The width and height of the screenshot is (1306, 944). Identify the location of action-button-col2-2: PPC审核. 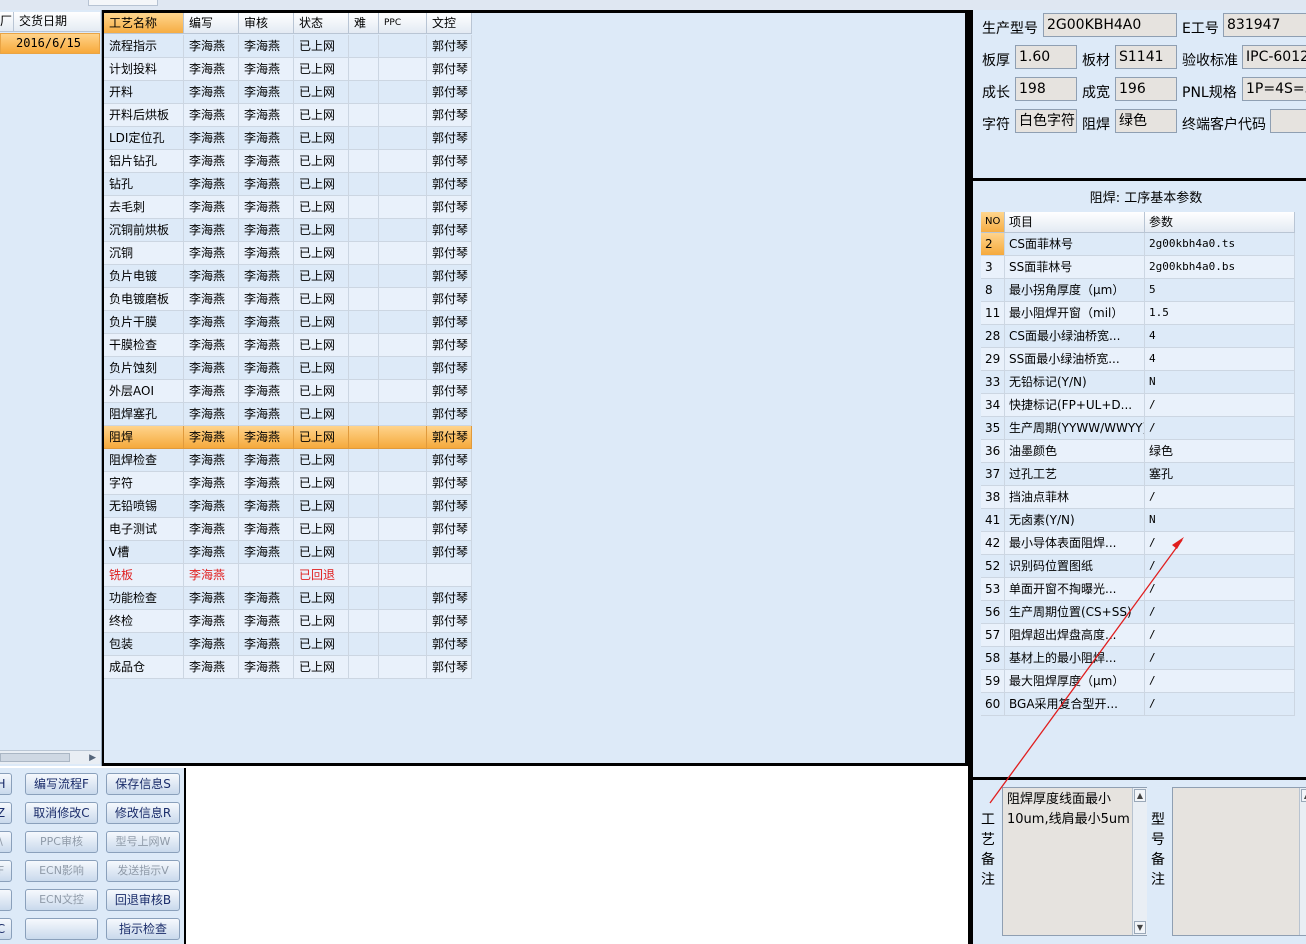
(61, 842).